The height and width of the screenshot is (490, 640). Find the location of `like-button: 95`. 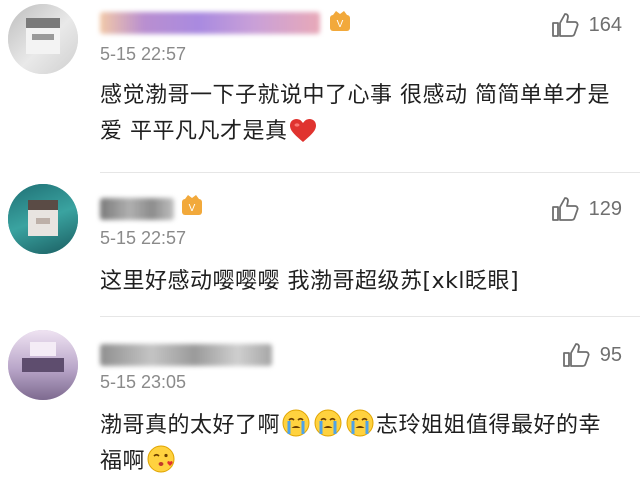

like-button: 95 is located at coordinates (592, 355).